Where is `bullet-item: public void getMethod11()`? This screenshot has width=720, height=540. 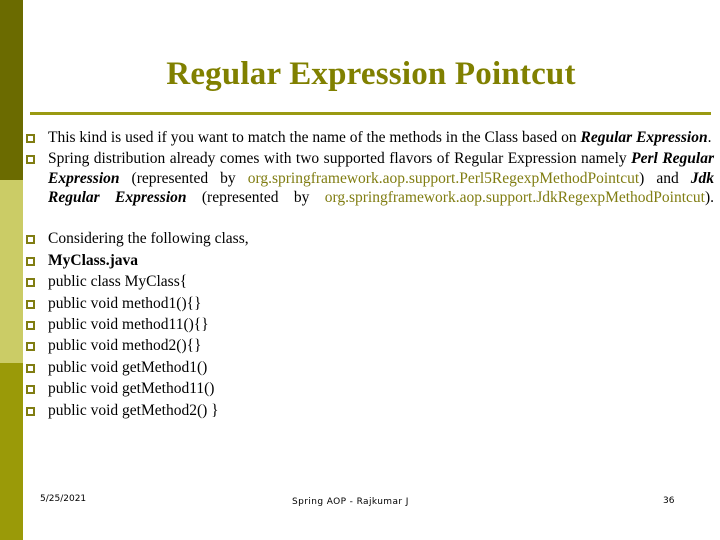
bullet-item: public void getMethod11() is located at coordinates (370, 388).